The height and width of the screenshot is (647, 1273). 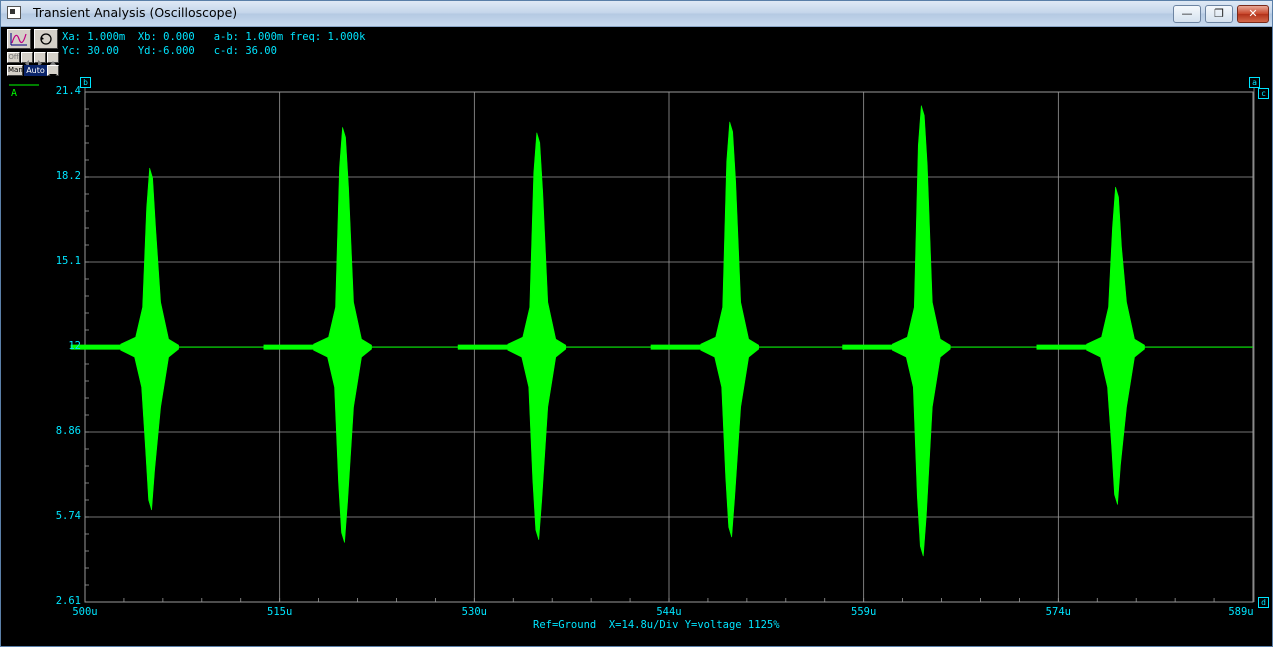 I want to click on x-tick-label: 559u, so click(x=864, y=612).